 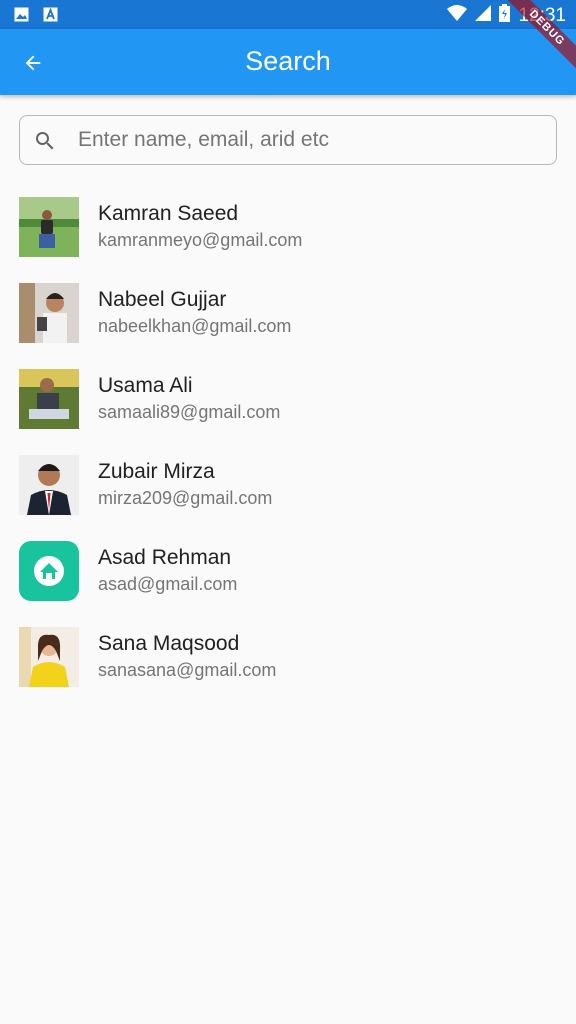 What do you see at coordinates (145, 385) in the screenshot?
I see `contact-name: Usama Ali` at bounding box center [145, 385].